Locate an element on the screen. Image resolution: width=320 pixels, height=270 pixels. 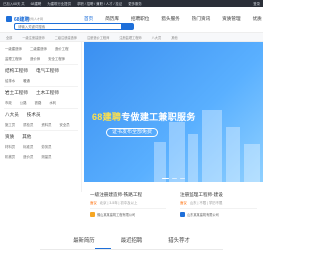
sidebar-link: 土木工程师 is located at coordinates (47, 93).